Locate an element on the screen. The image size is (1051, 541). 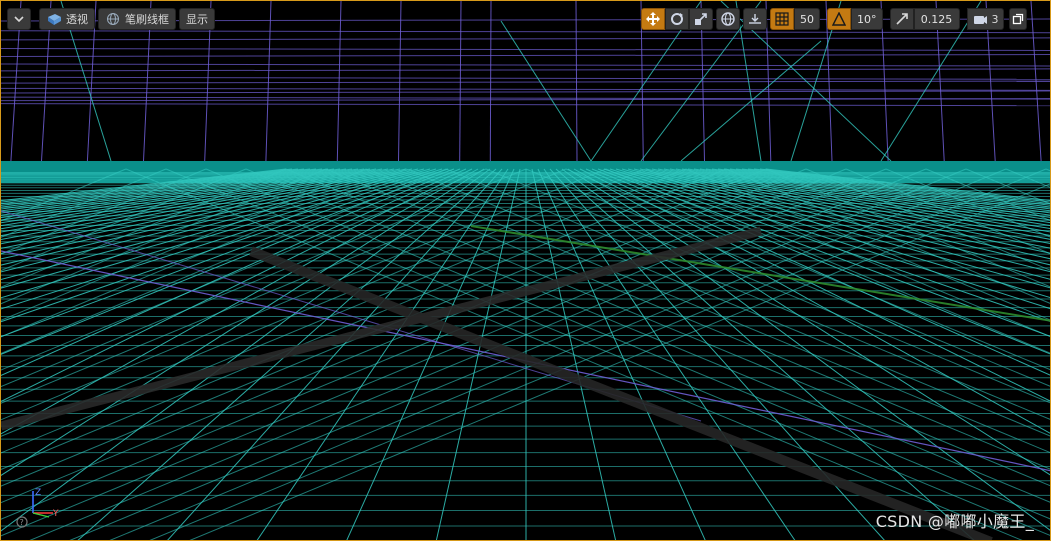
maximize-viewport-button is located at coordinates (1017, 19).